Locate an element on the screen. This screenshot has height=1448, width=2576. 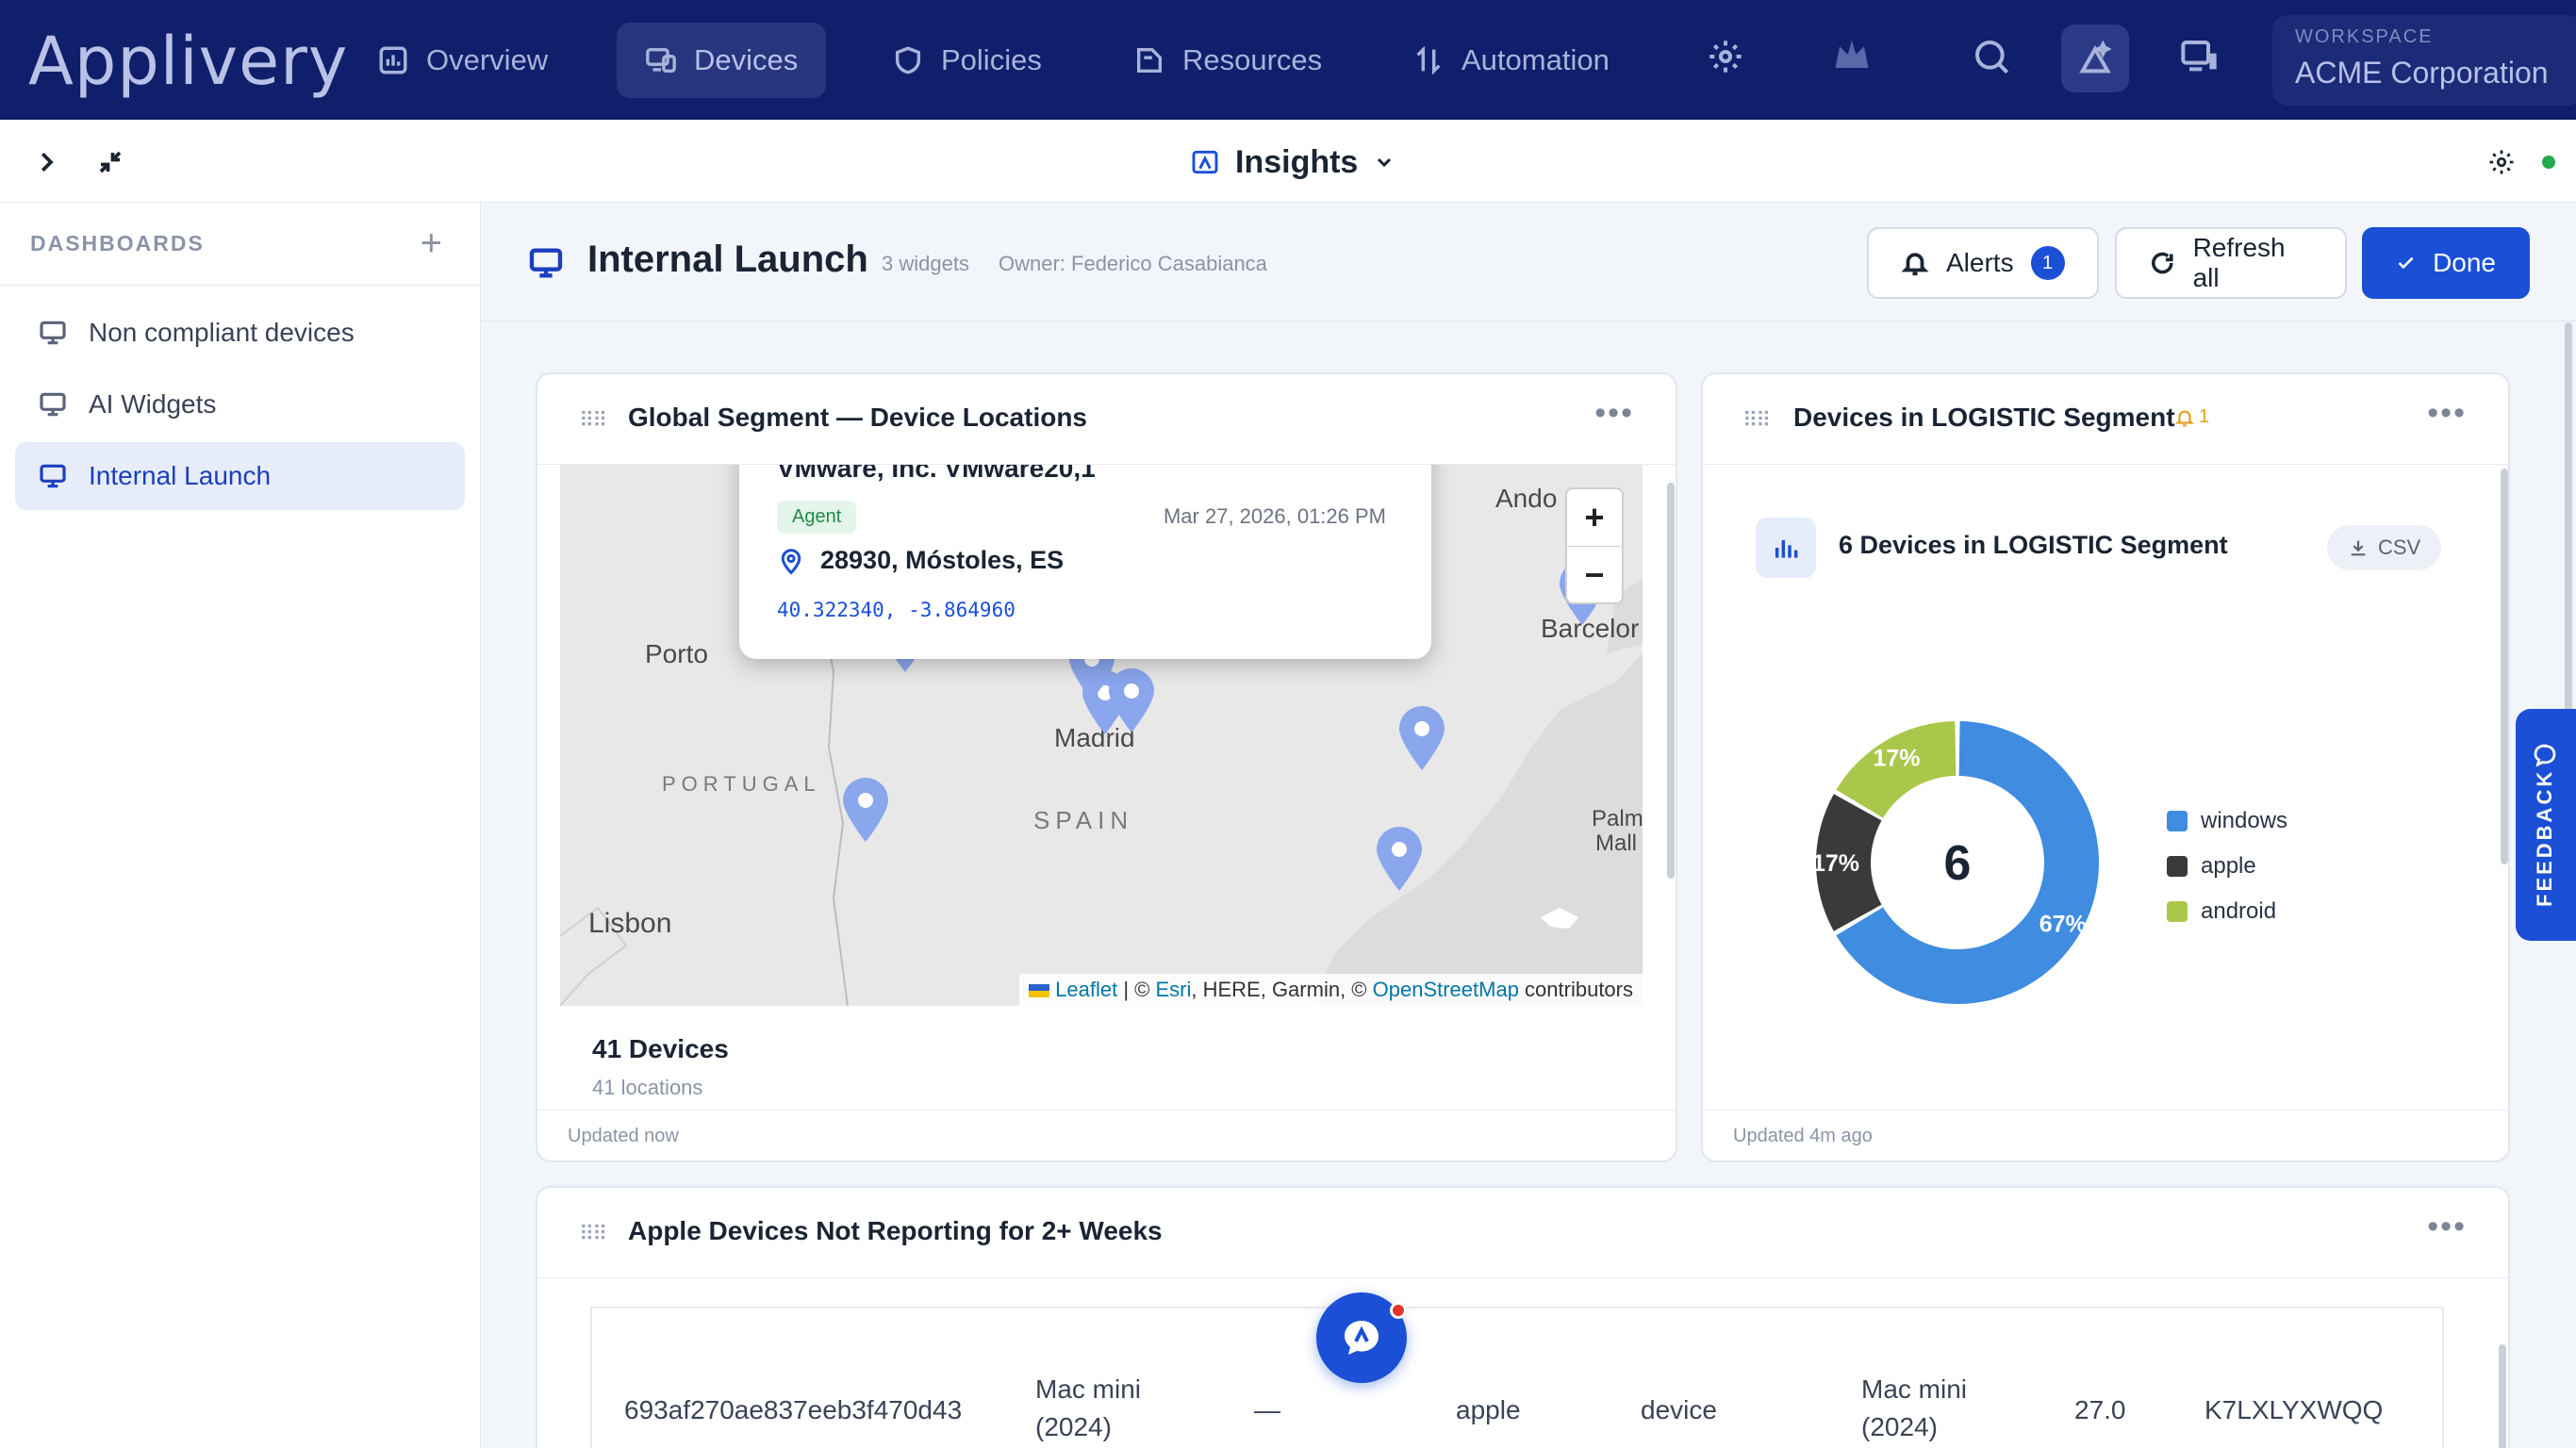
attribution-end: contributors is located at coordinates (1575, 989).